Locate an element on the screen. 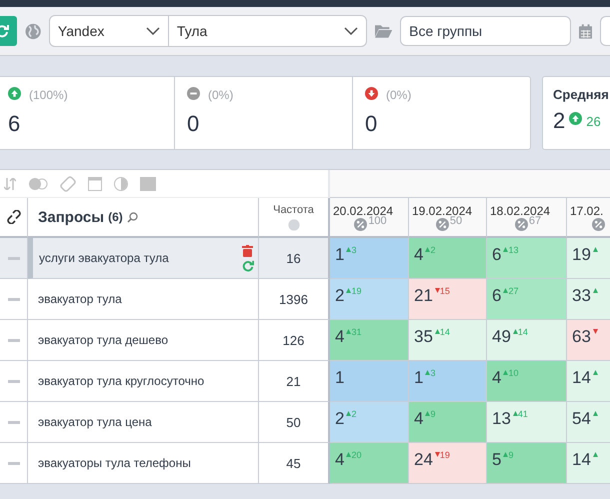  change-value: 9 is located at coordinates (433, 414).